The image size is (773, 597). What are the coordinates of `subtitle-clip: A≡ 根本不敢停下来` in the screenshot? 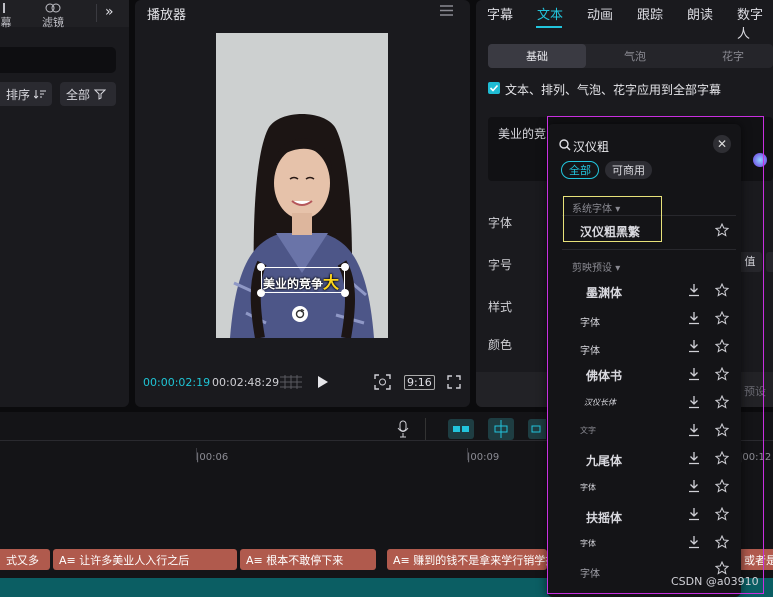 It's located at (308, 559).